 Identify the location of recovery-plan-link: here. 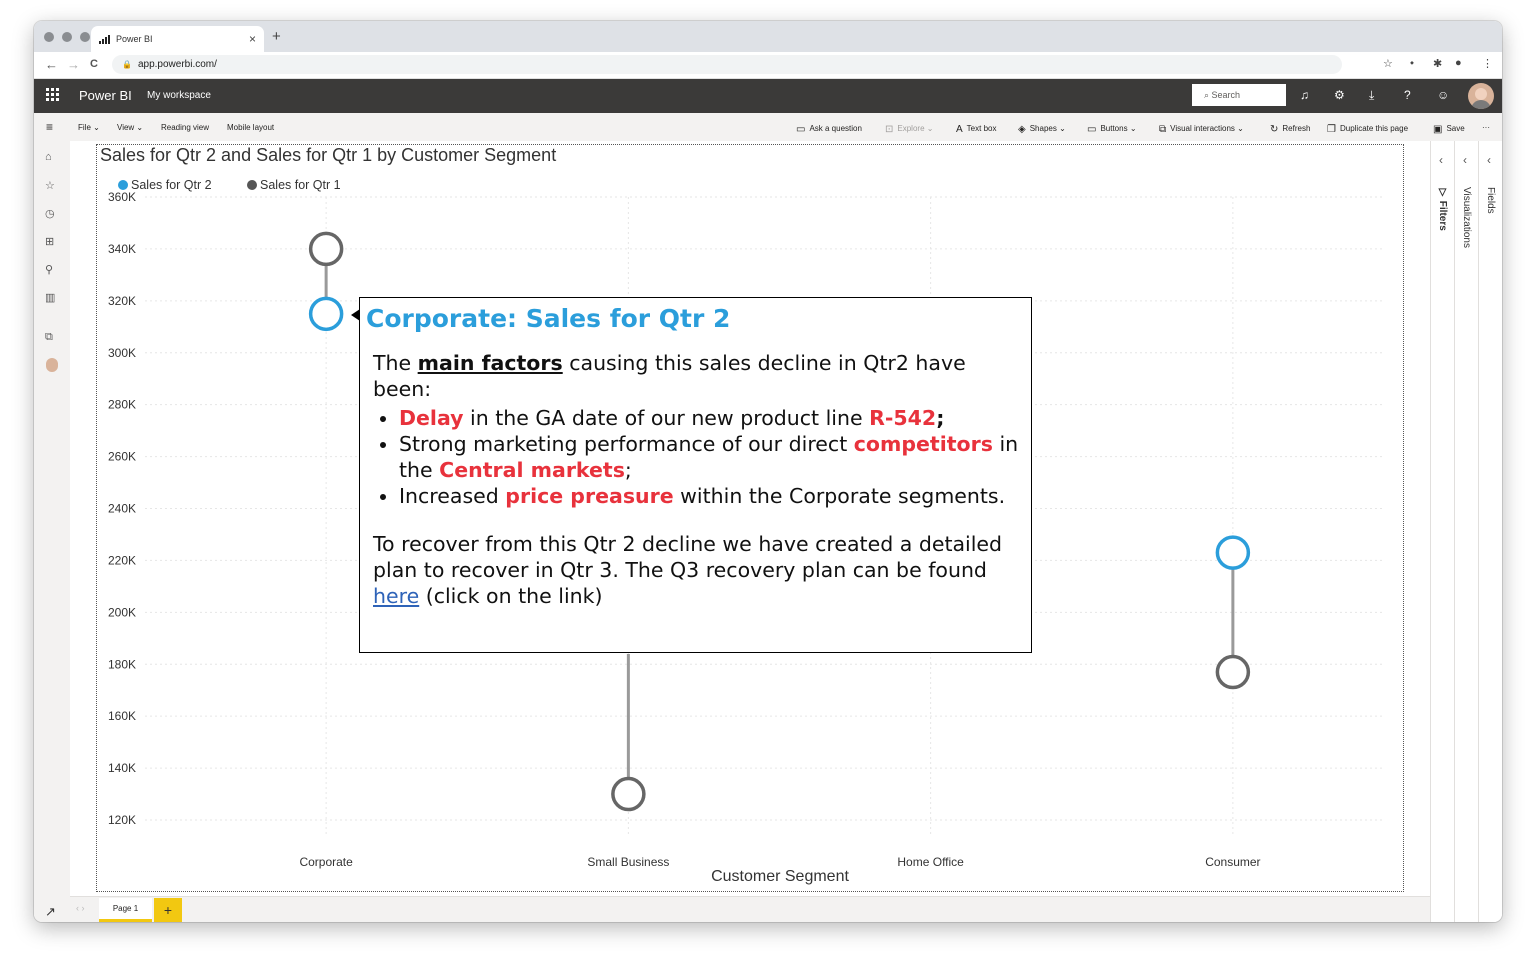
(396, 596).